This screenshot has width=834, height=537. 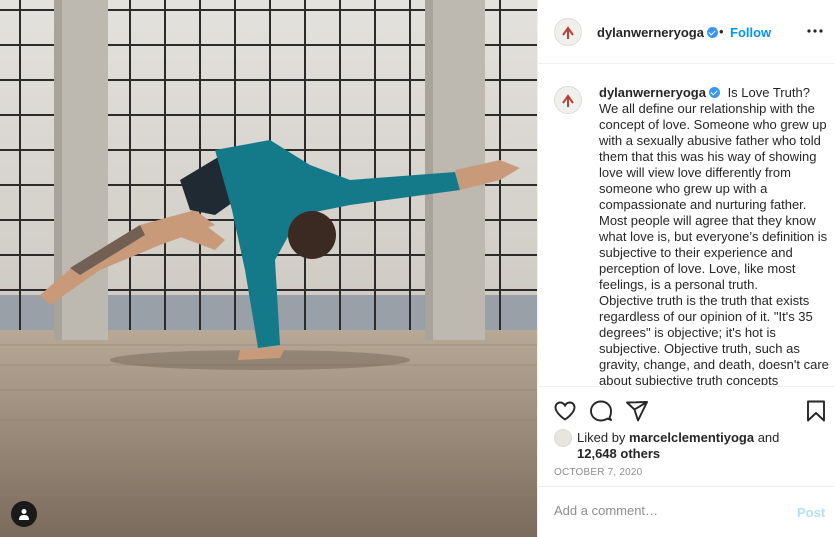 I want to click on liked-by-user-link: marcelclementiyoga, so click(x=691, y=437).